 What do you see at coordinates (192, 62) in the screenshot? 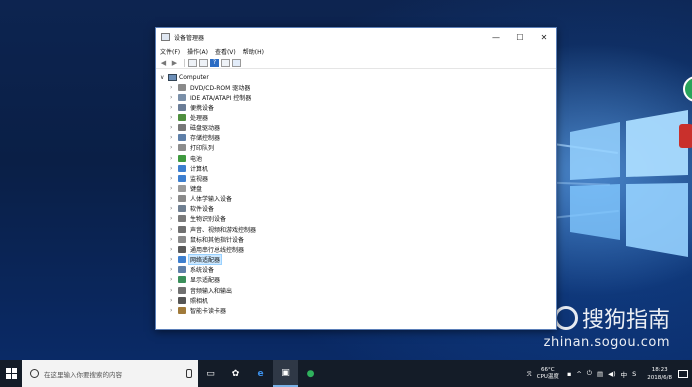
I see `show-hide-tree-button` at bounding box center [192, 62].